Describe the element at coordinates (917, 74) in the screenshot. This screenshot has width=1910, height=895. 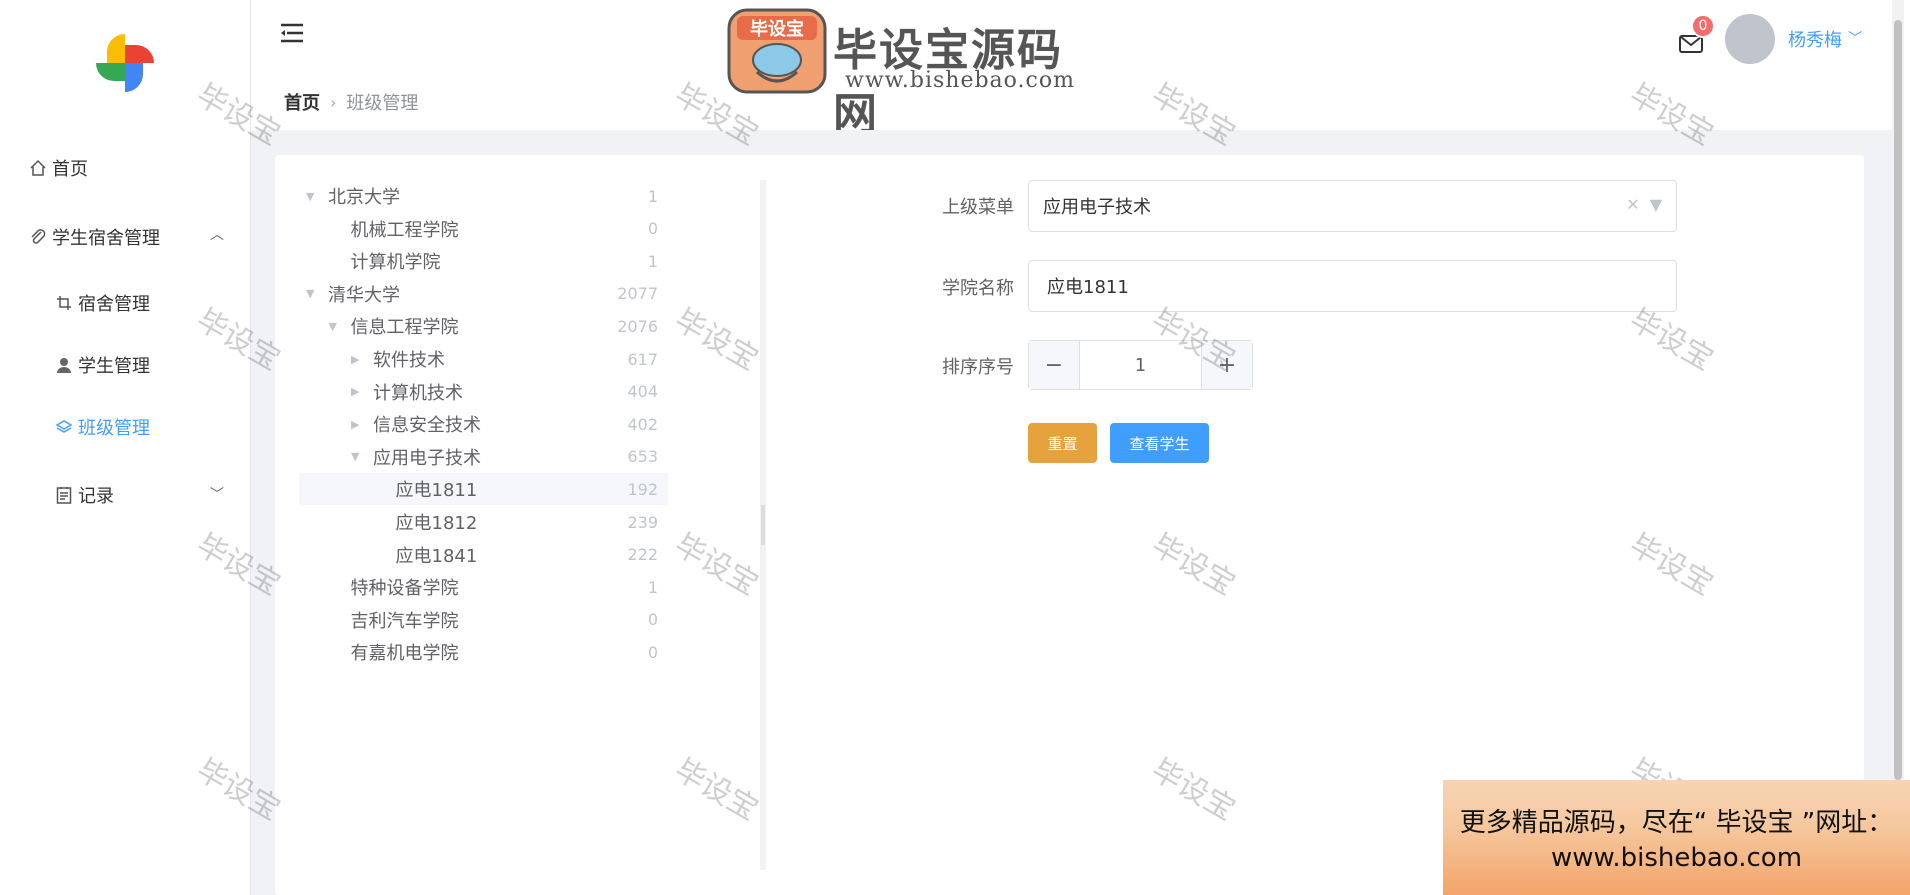
I see `brand-watermark-logo: 毕设宝 毕设宝源码网 www.bishebao.com` at that location.